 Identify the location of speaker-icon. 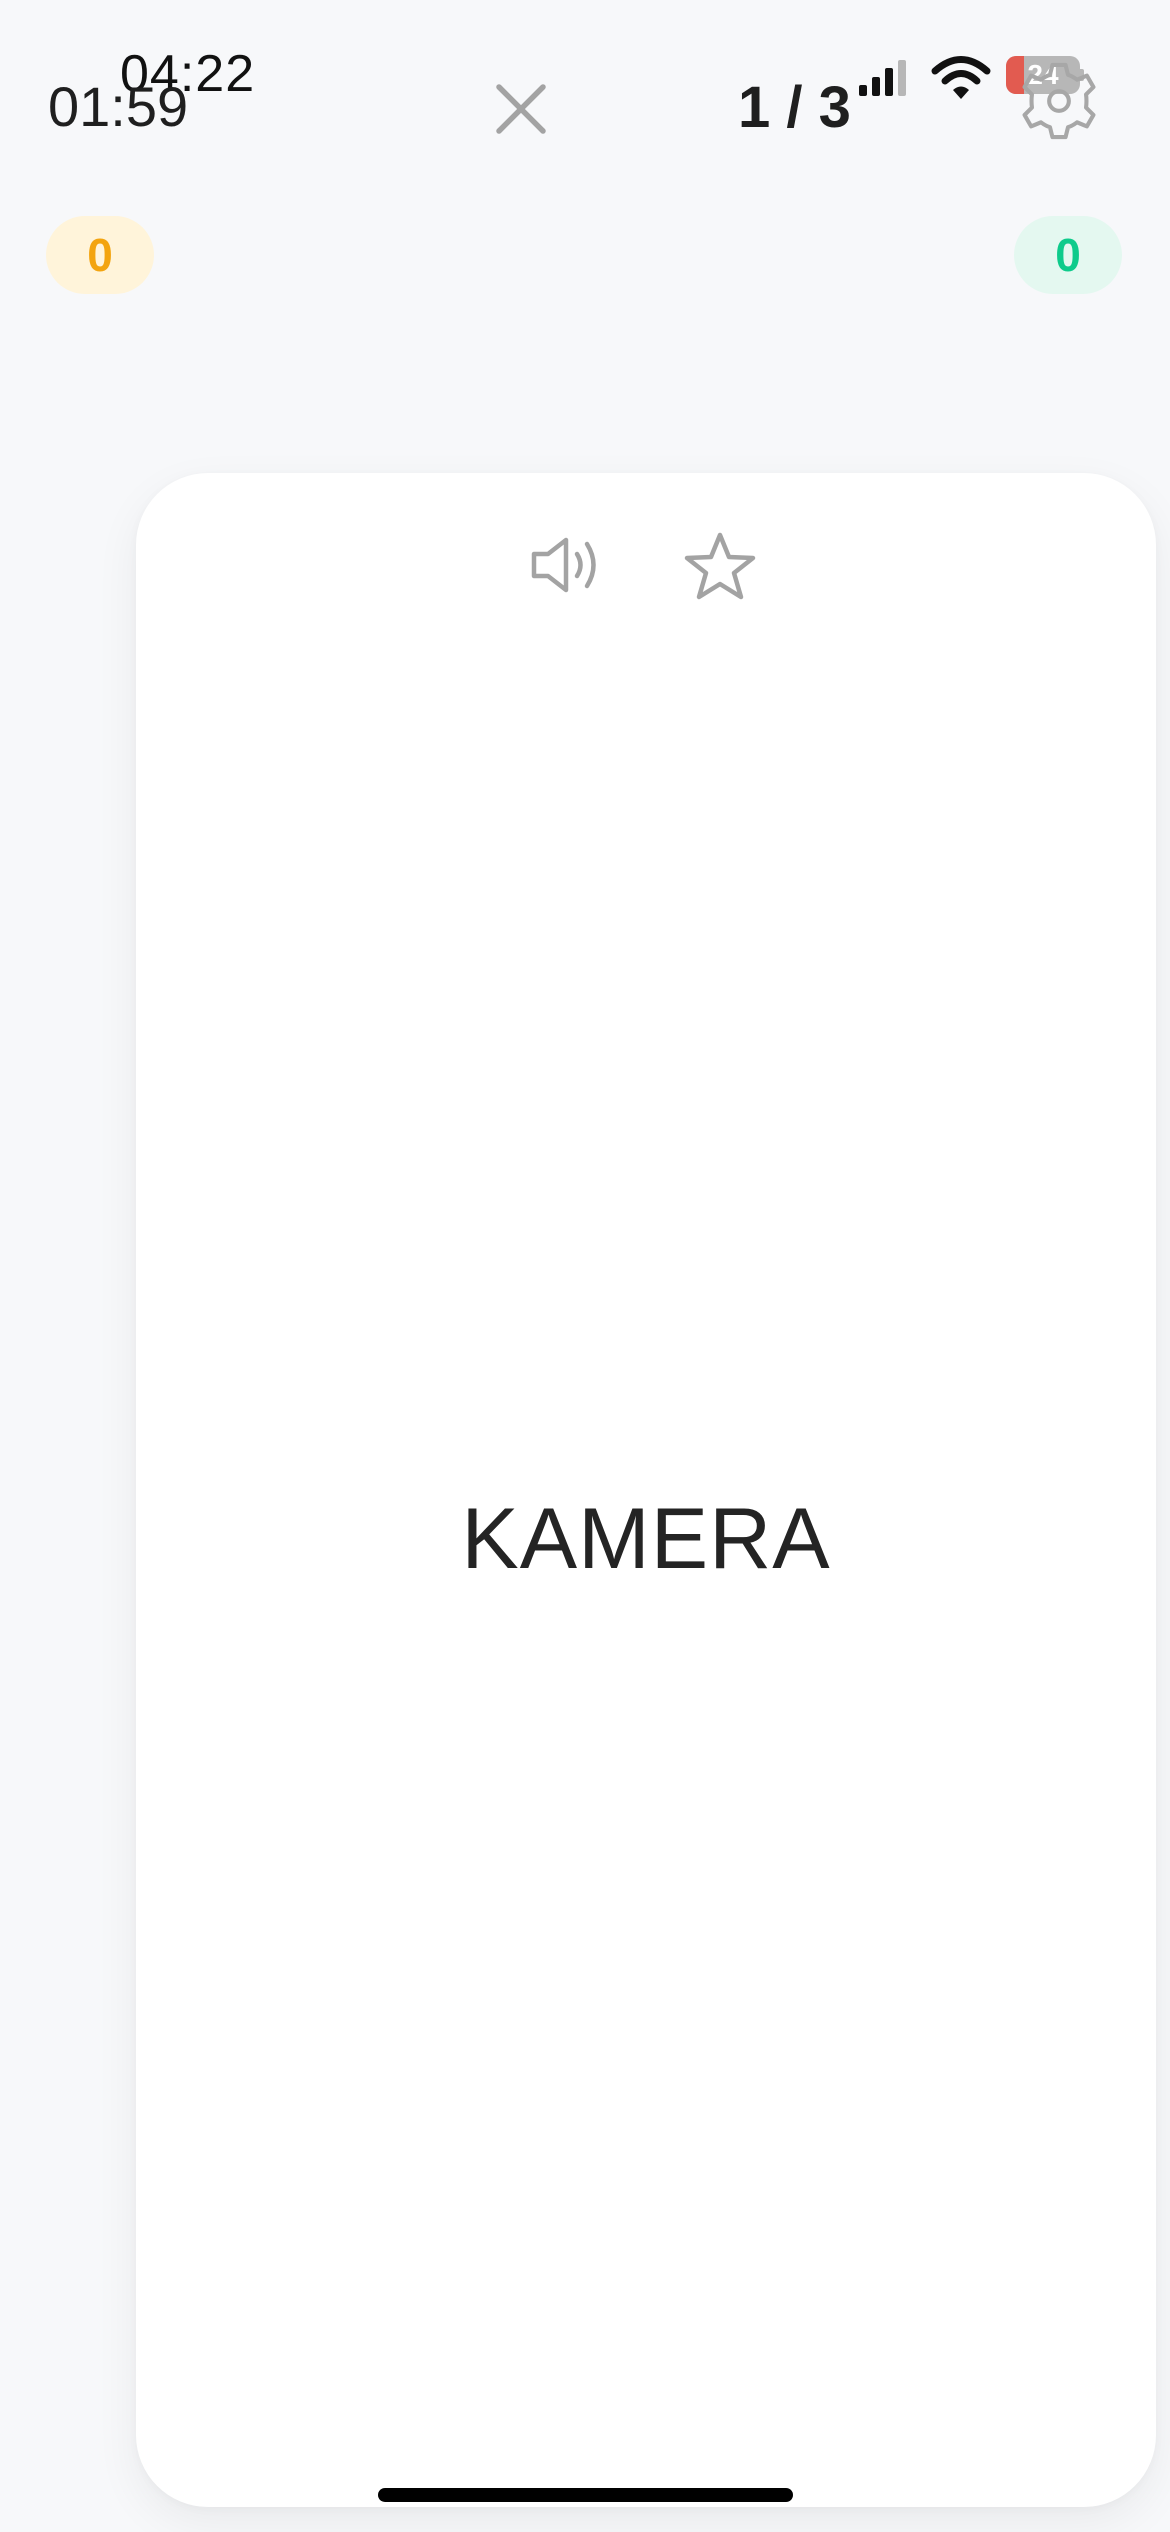
(563, 565).